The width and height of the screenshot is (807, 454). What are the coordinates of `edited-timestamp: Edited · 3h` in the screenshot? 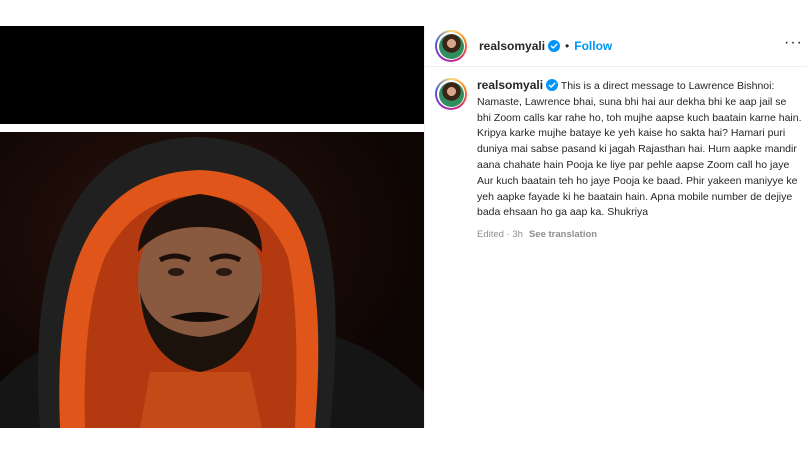 It's located at (500, 235).